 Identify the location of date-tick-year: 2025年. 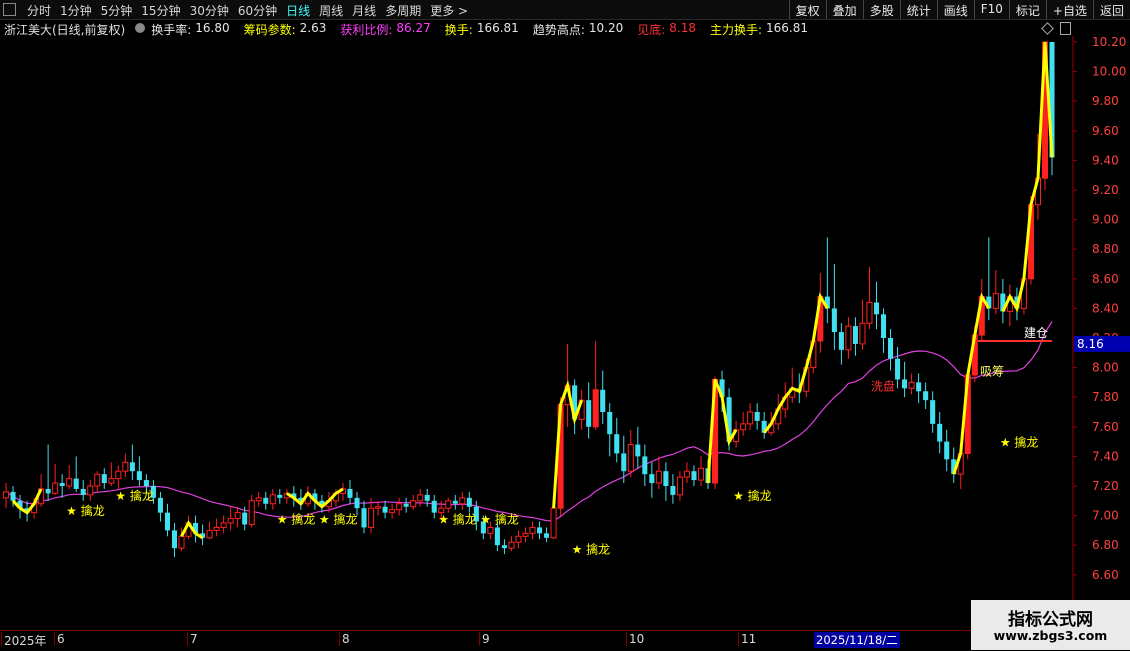
(24, 640).